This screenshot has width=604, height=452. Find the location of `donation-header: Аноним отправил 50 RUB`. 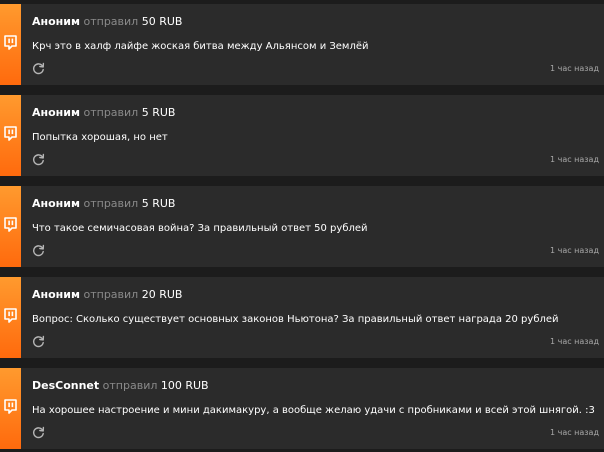

donation-header: Аноним отправил 50 RUB is located at coordinates (107, 22).